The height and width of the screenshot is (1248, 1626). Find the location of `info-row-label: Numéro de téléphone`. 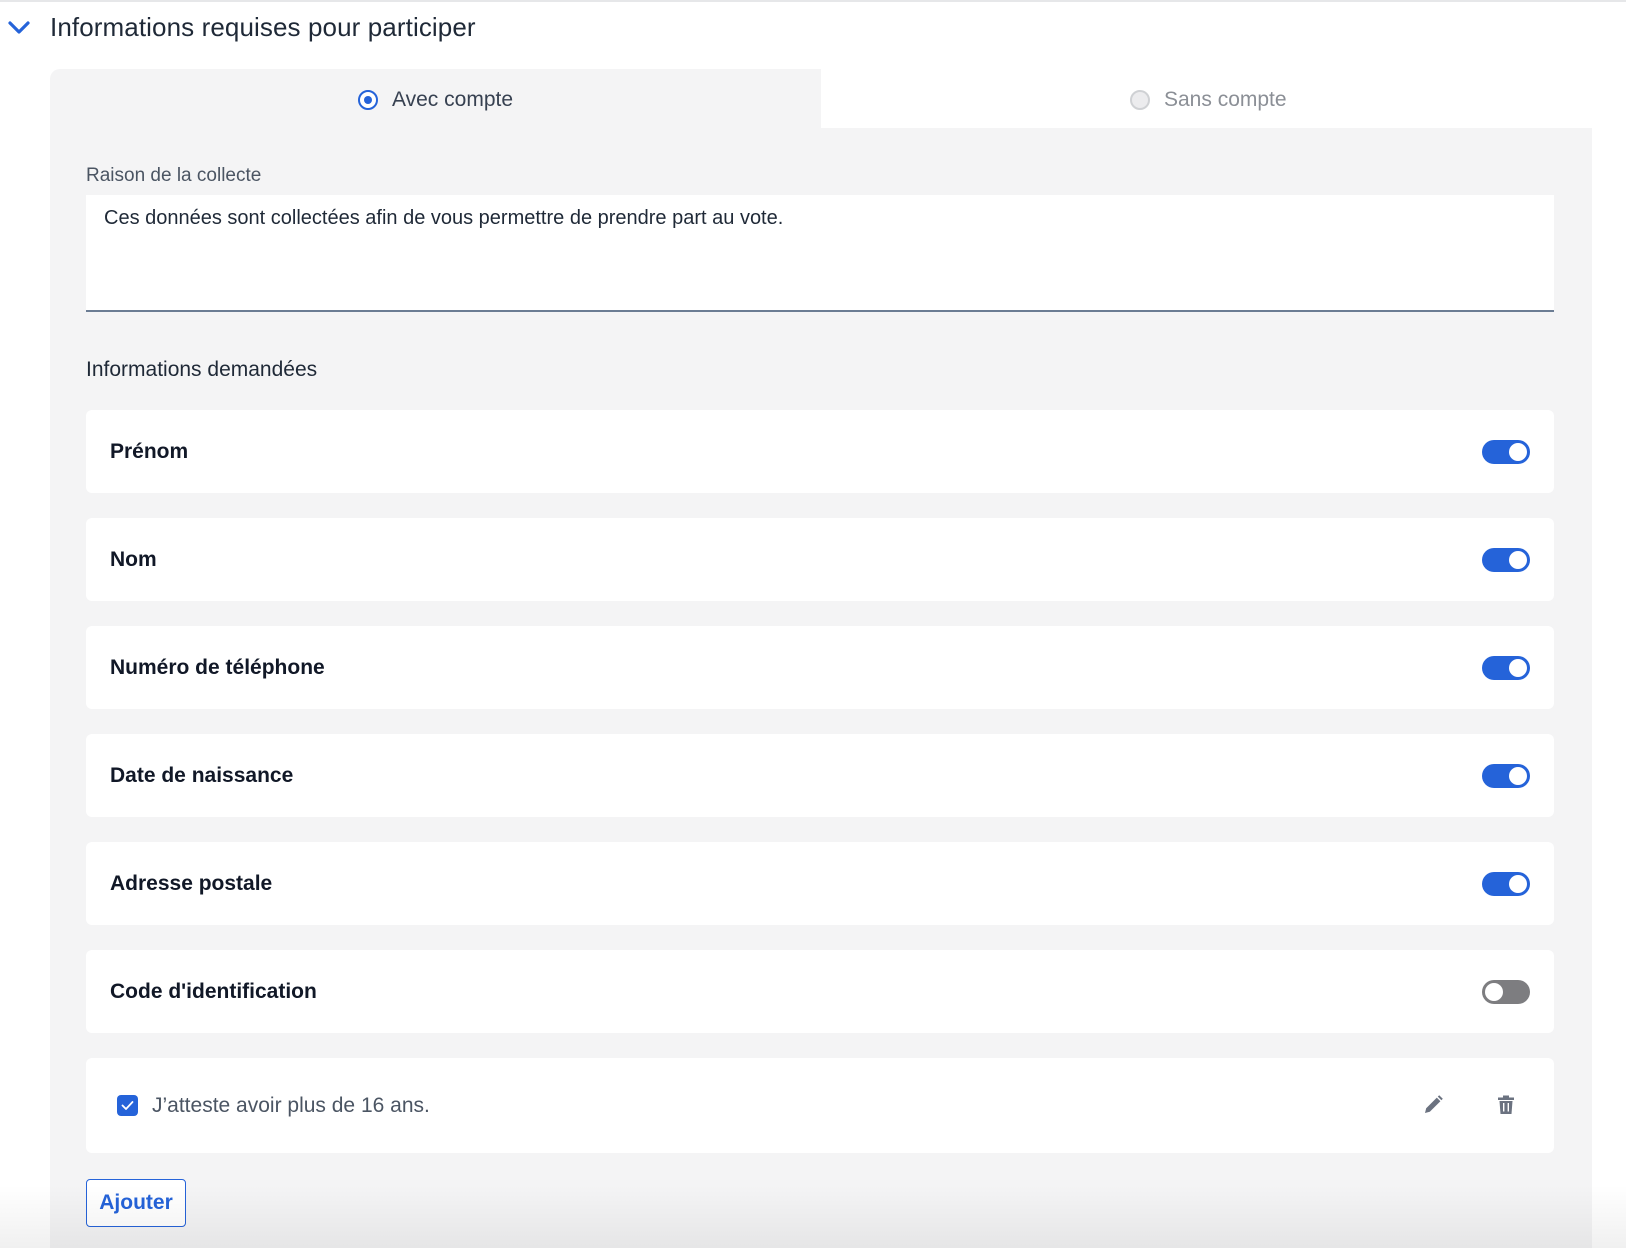

info-row-label: Numéro de téléphone is located at coordinates (217, 667).